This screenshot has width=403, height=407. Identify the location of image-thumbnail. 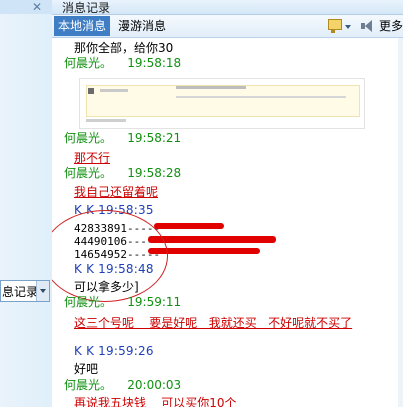
(222, 103).